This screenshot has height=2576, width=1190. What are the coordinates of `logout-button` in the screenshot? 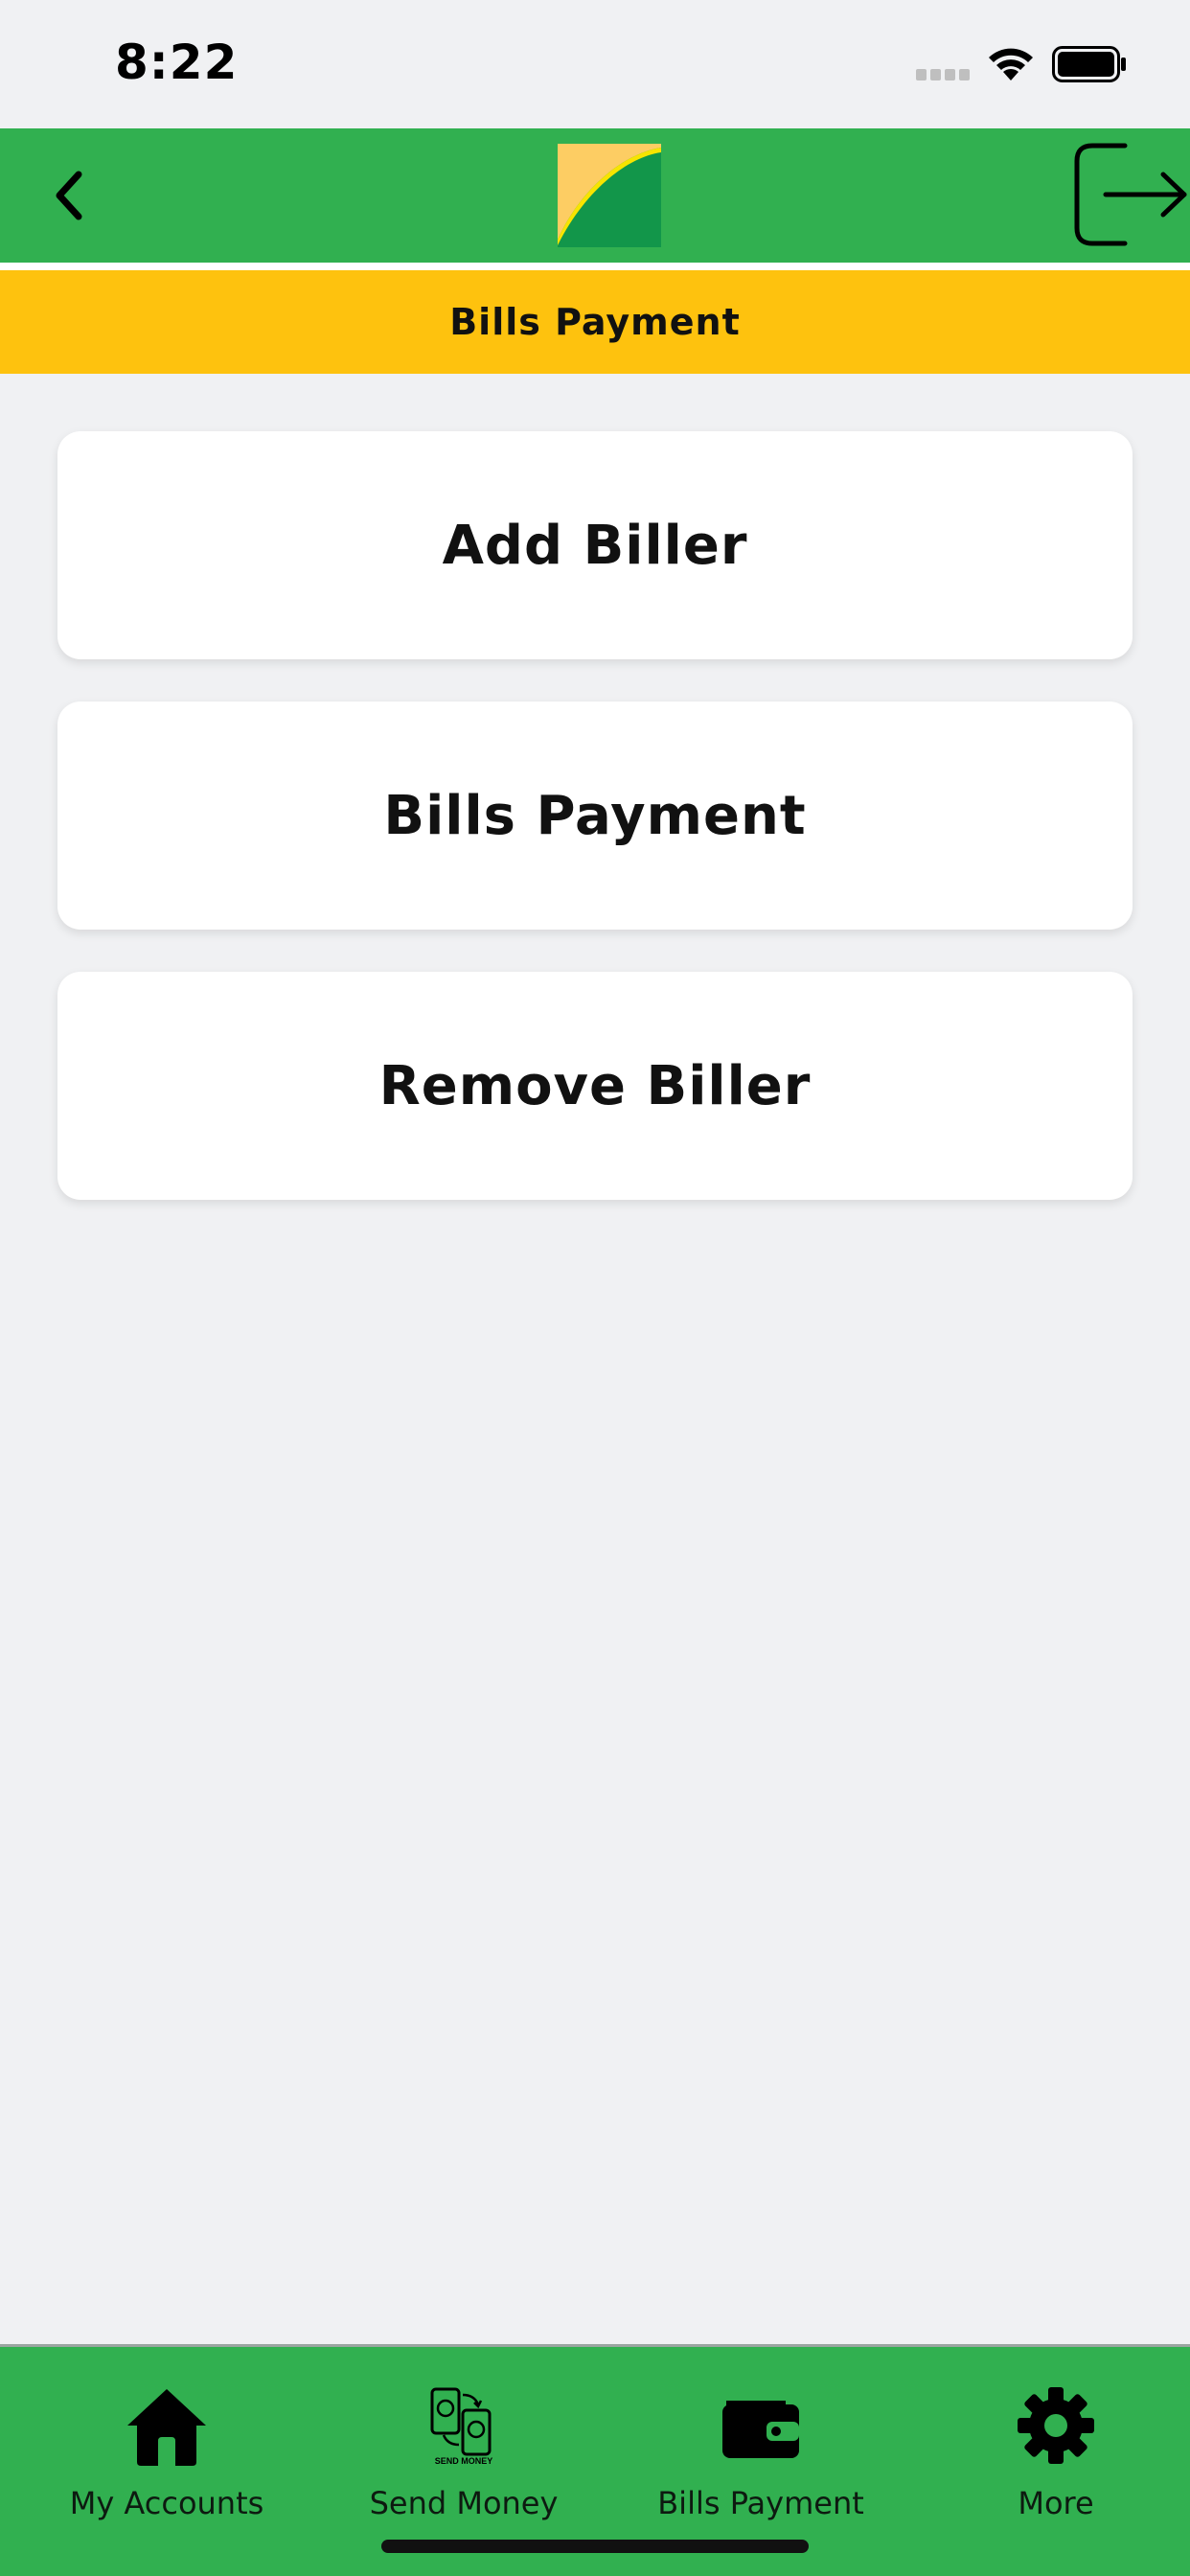 It's located at (1131, 194).